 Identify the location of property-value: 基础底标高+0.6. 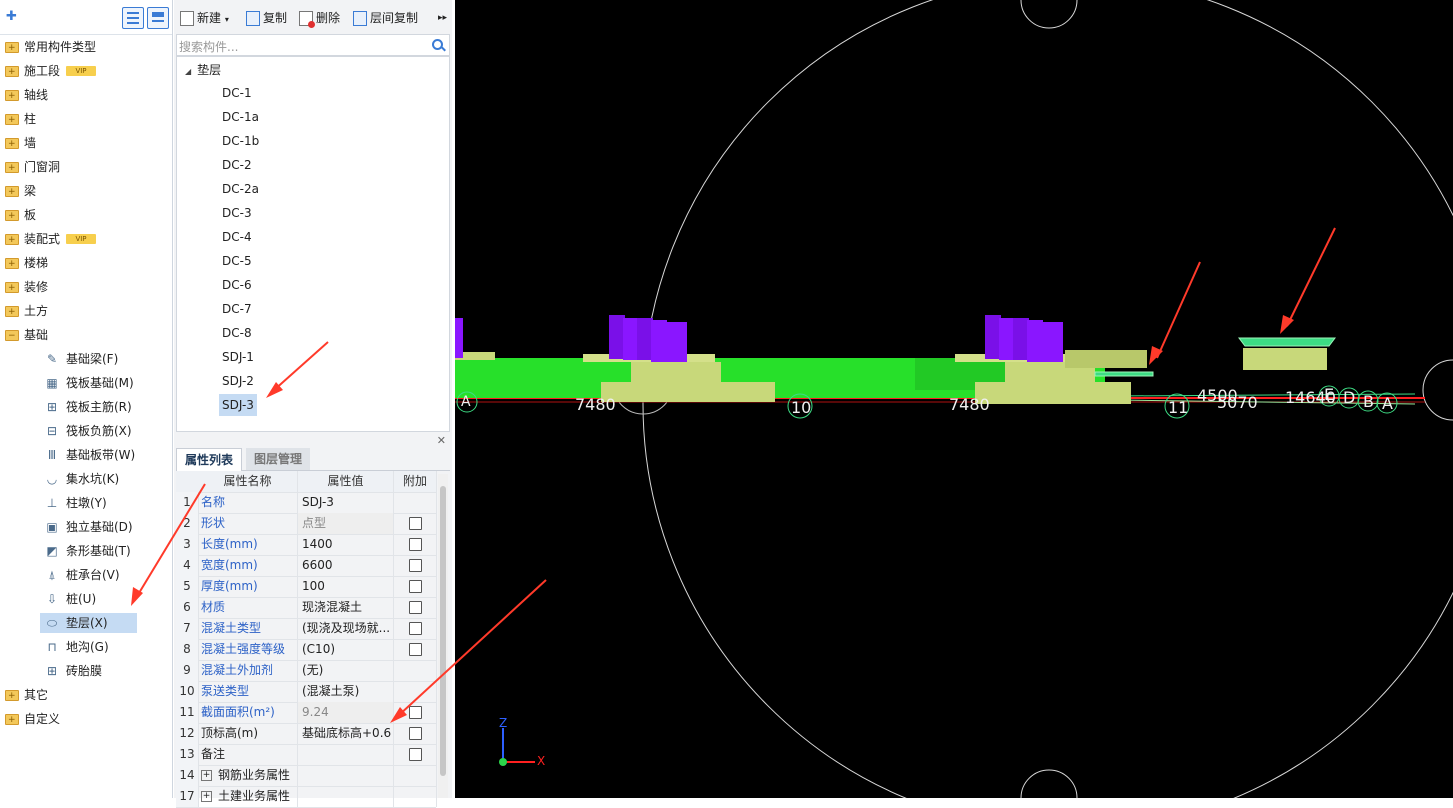
(346, 733).